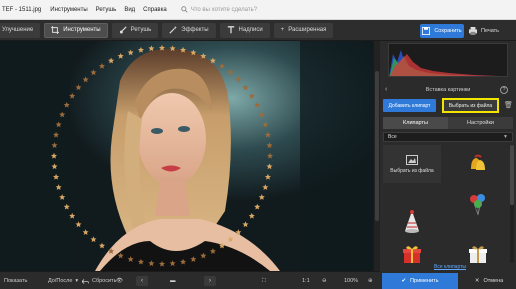 The width and height of the screenshot is (516, 289). What do you see at coordinates (477, 281) in the screenshot?
I see `close-icon: ✕` at bounding box center [477, 281].